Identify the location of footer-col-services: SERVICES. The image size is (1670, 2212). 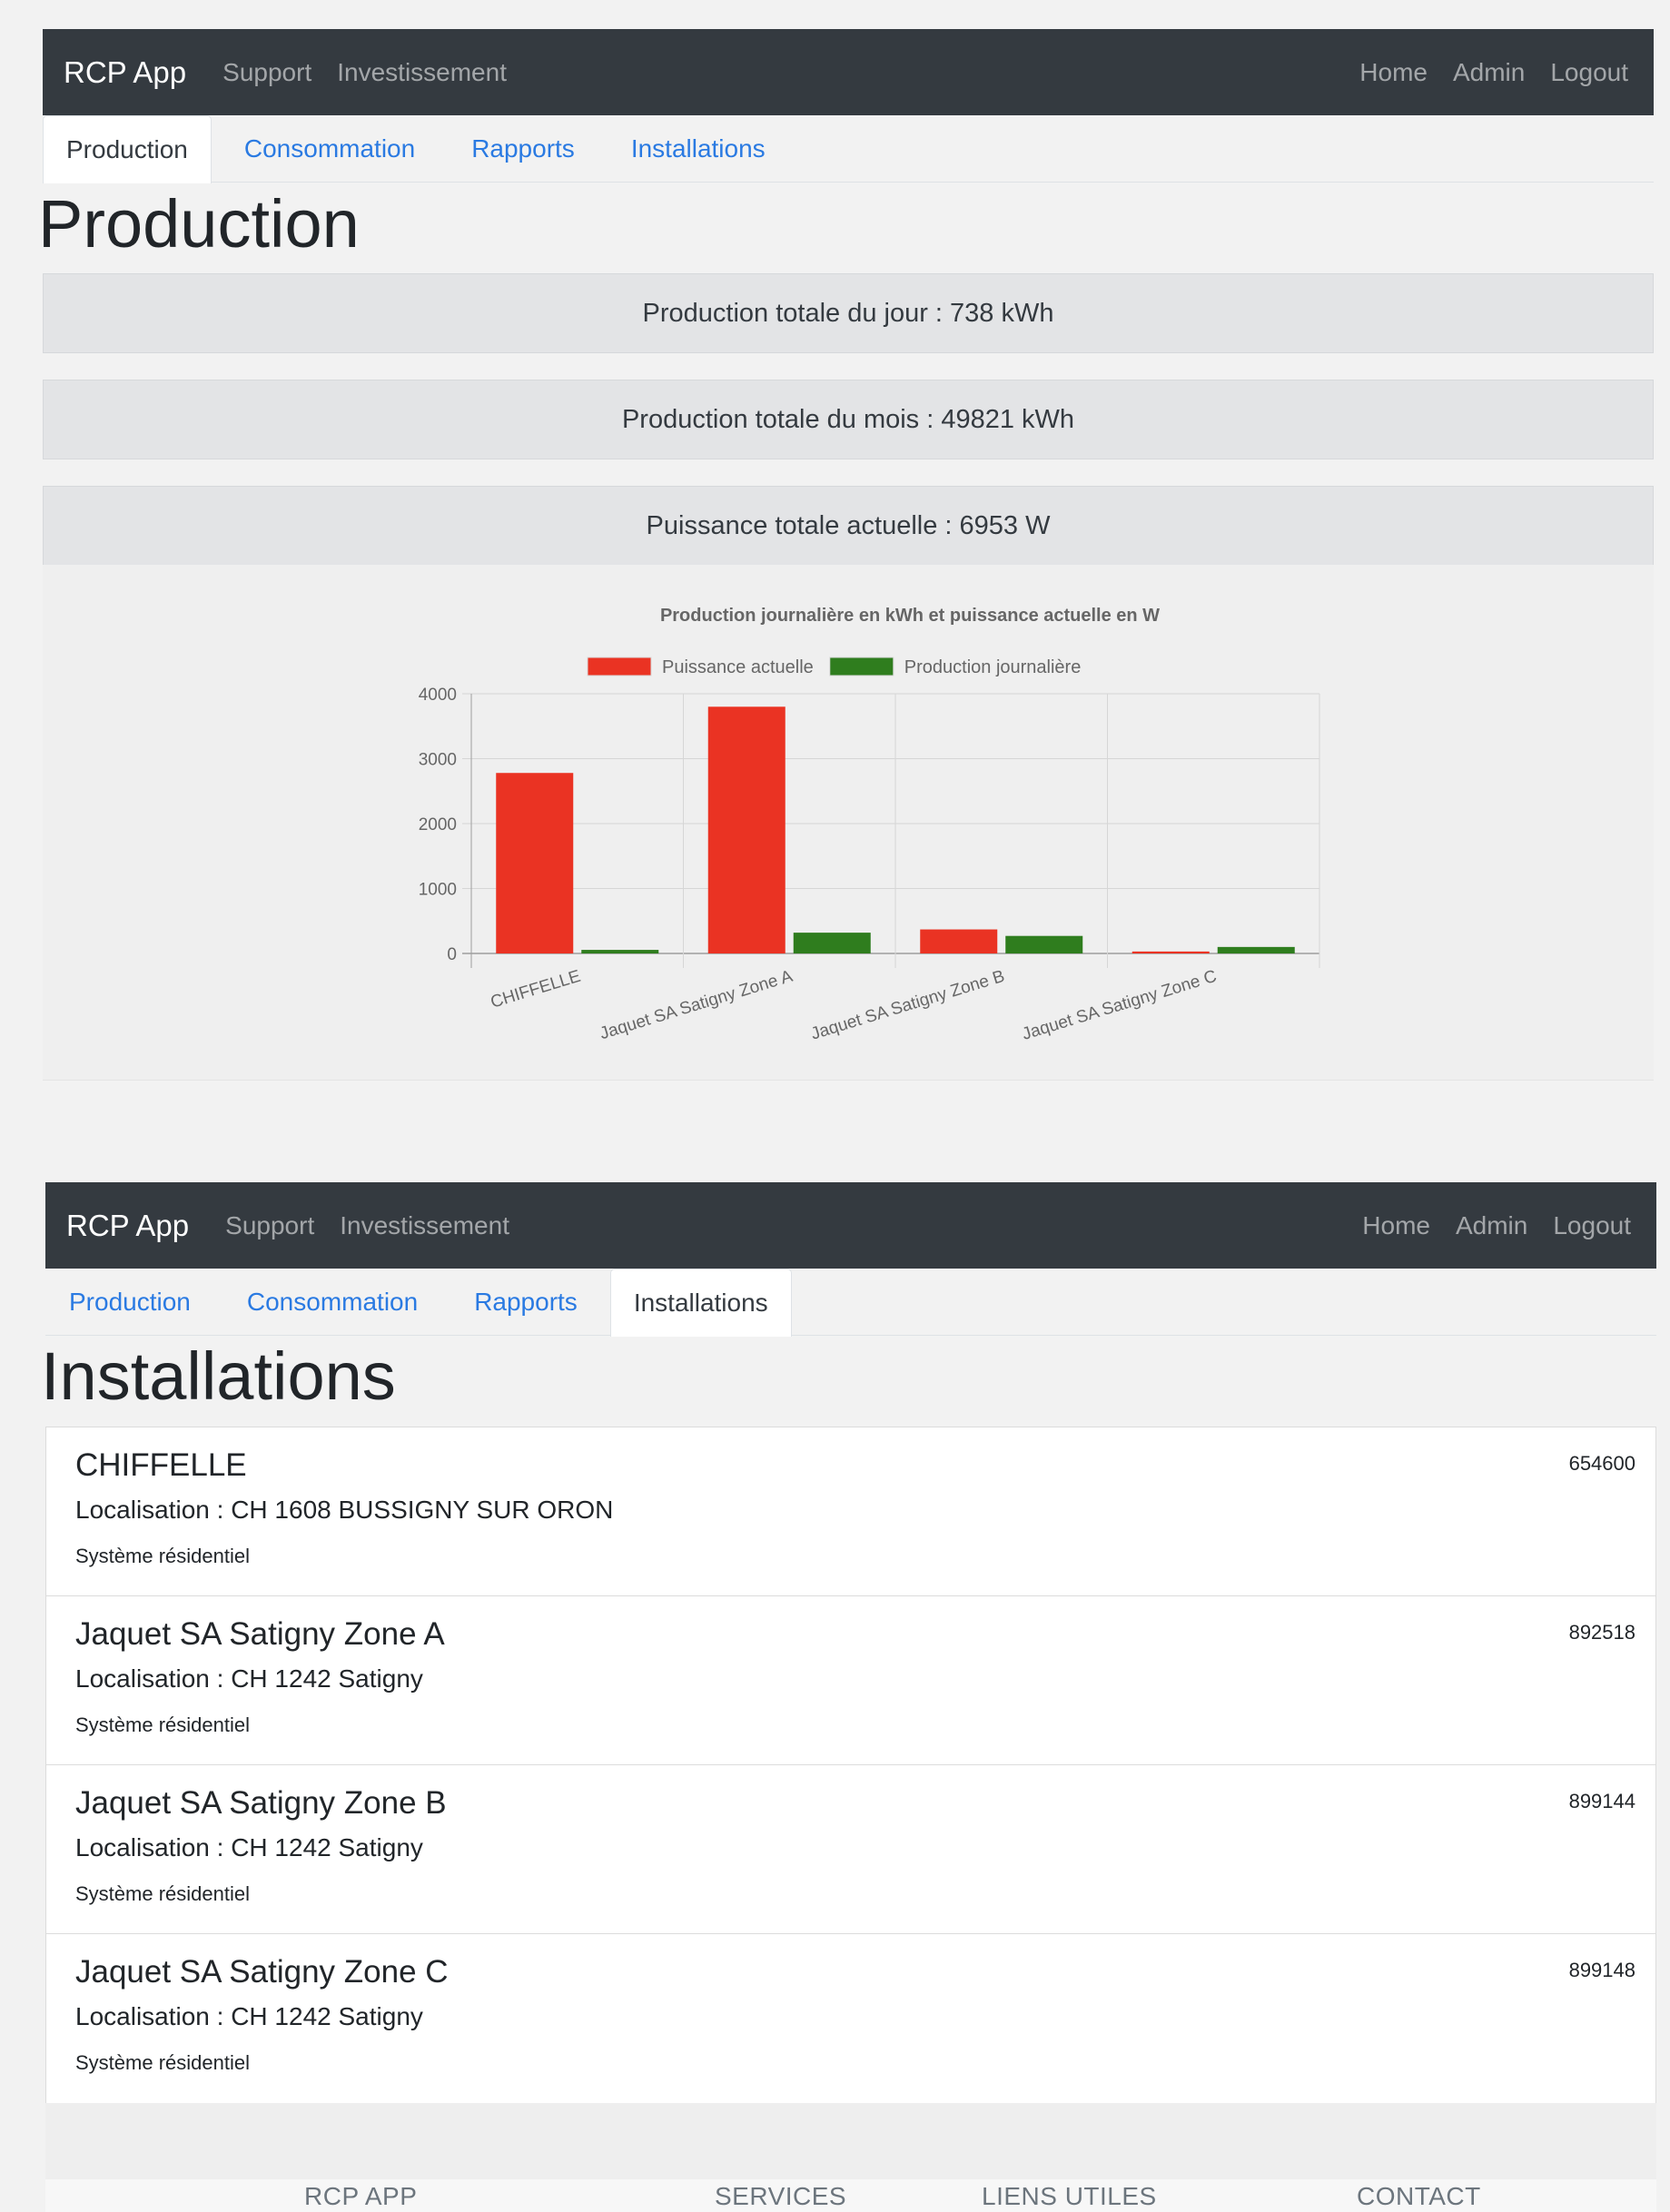
(781, 2196).